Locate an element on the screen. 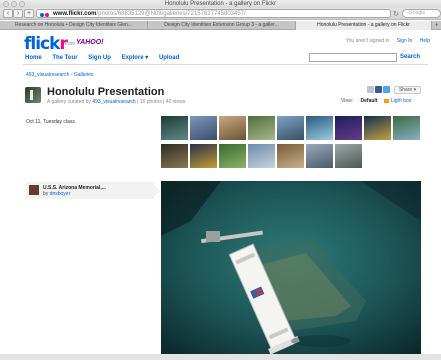 The height and width of the screenshot is (360, 441). site-favicon-icon is located at coordinates (45, 14).